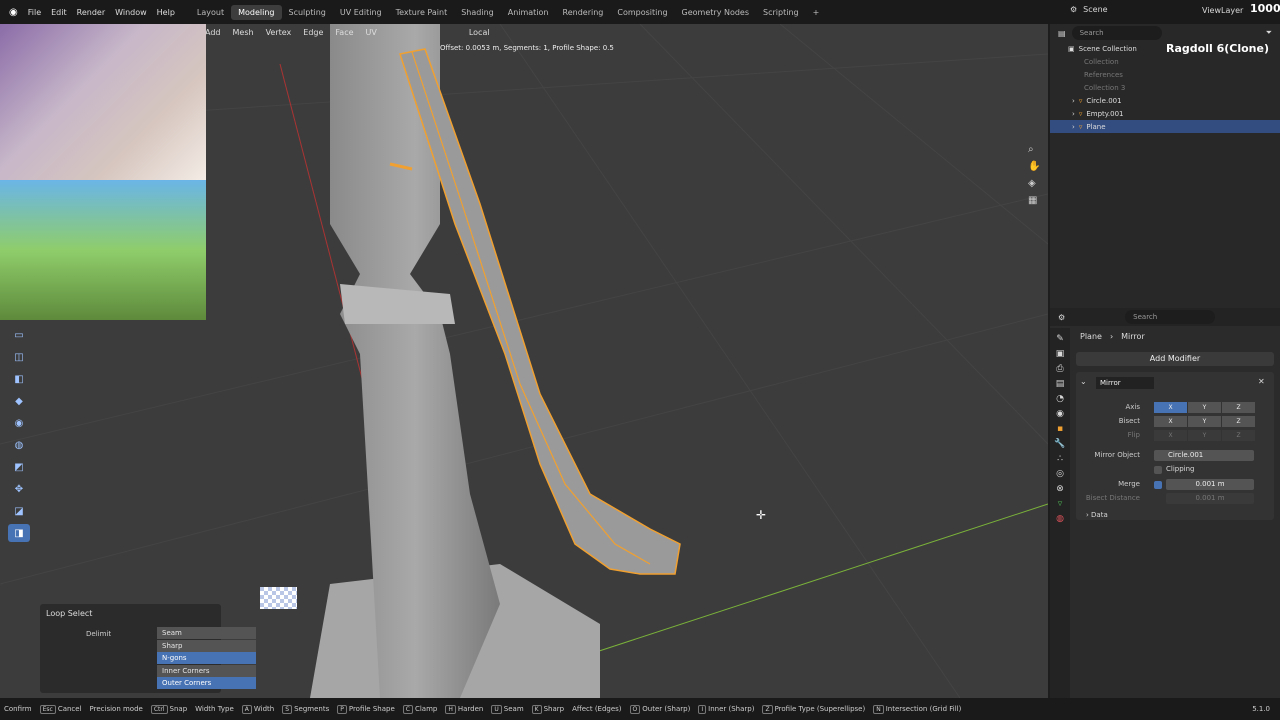 This screenshot has height=720, width=1280. What do you see at coordinates (1060, 384) in the screenshot?
I see `view-layer-tab-icon: ▤` at bounding box center [1060, 384].